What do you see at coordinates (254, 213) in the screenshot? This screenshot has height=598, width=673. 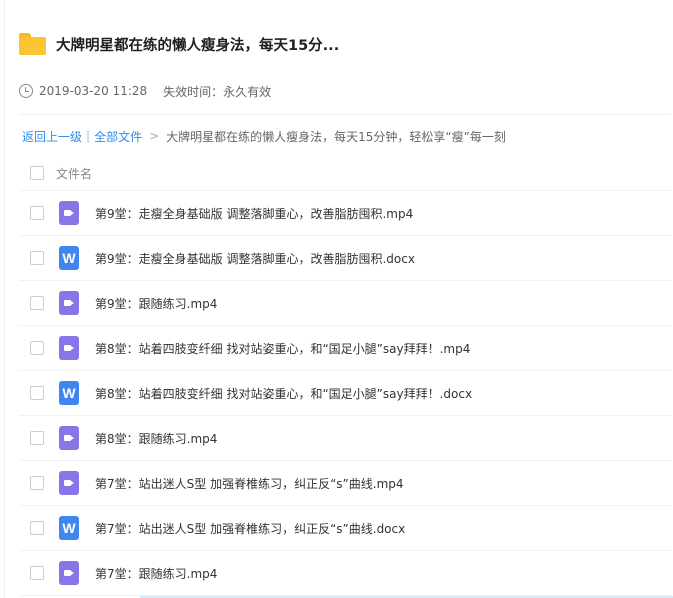 I see `file-name: 第9堂：走瘦全身基础版 调整落脚重心，改善脂肪囤积.mp4` at bounding box center [254, 213].